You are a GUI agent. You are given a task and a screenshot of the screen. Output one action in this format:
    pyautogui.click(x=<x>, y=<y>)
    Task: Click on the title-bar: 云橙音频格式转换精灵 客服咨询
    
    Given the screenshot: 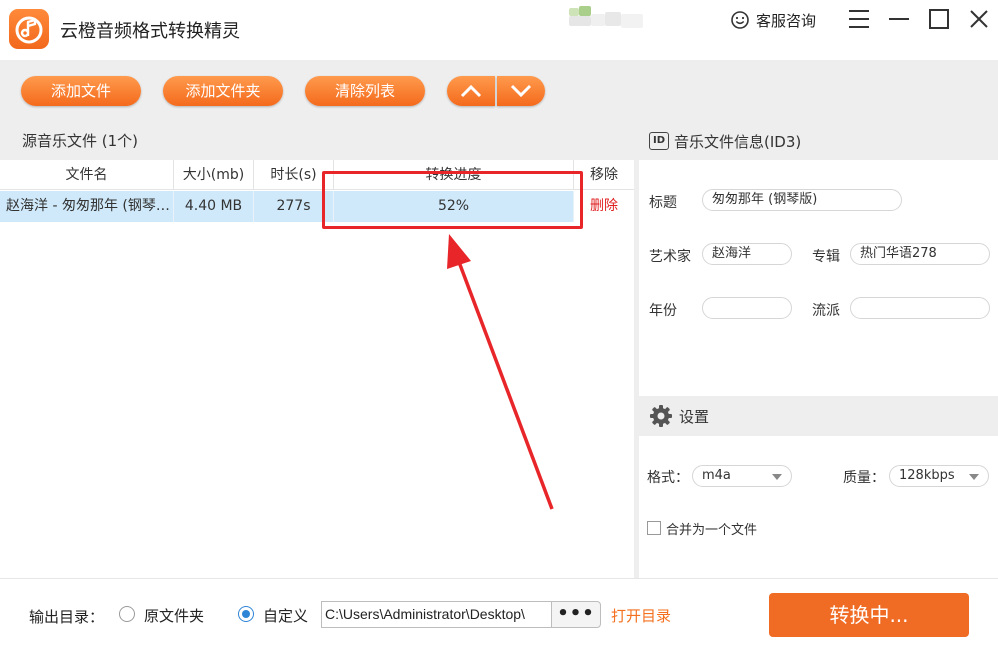 What is the action you would take?
    pyautogui.click(x=499, y=30)
    